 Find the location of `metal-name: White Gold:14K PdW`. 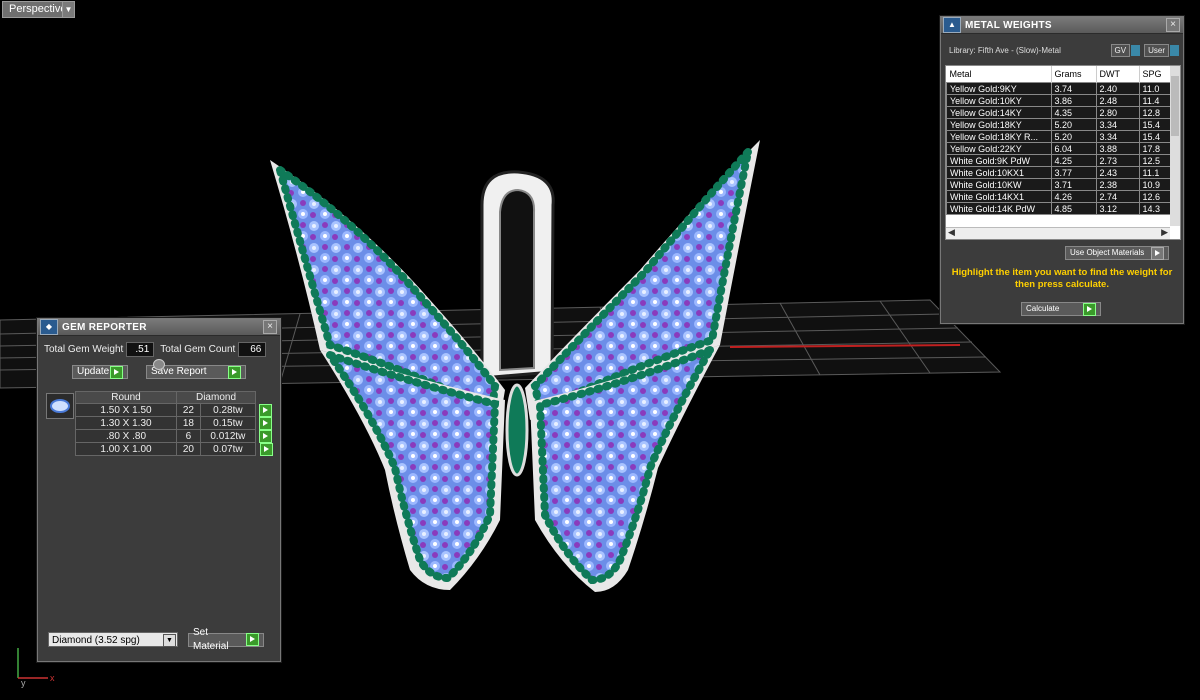

metal-name: White Gold:14K PdW is located at coordinates (999, 208).